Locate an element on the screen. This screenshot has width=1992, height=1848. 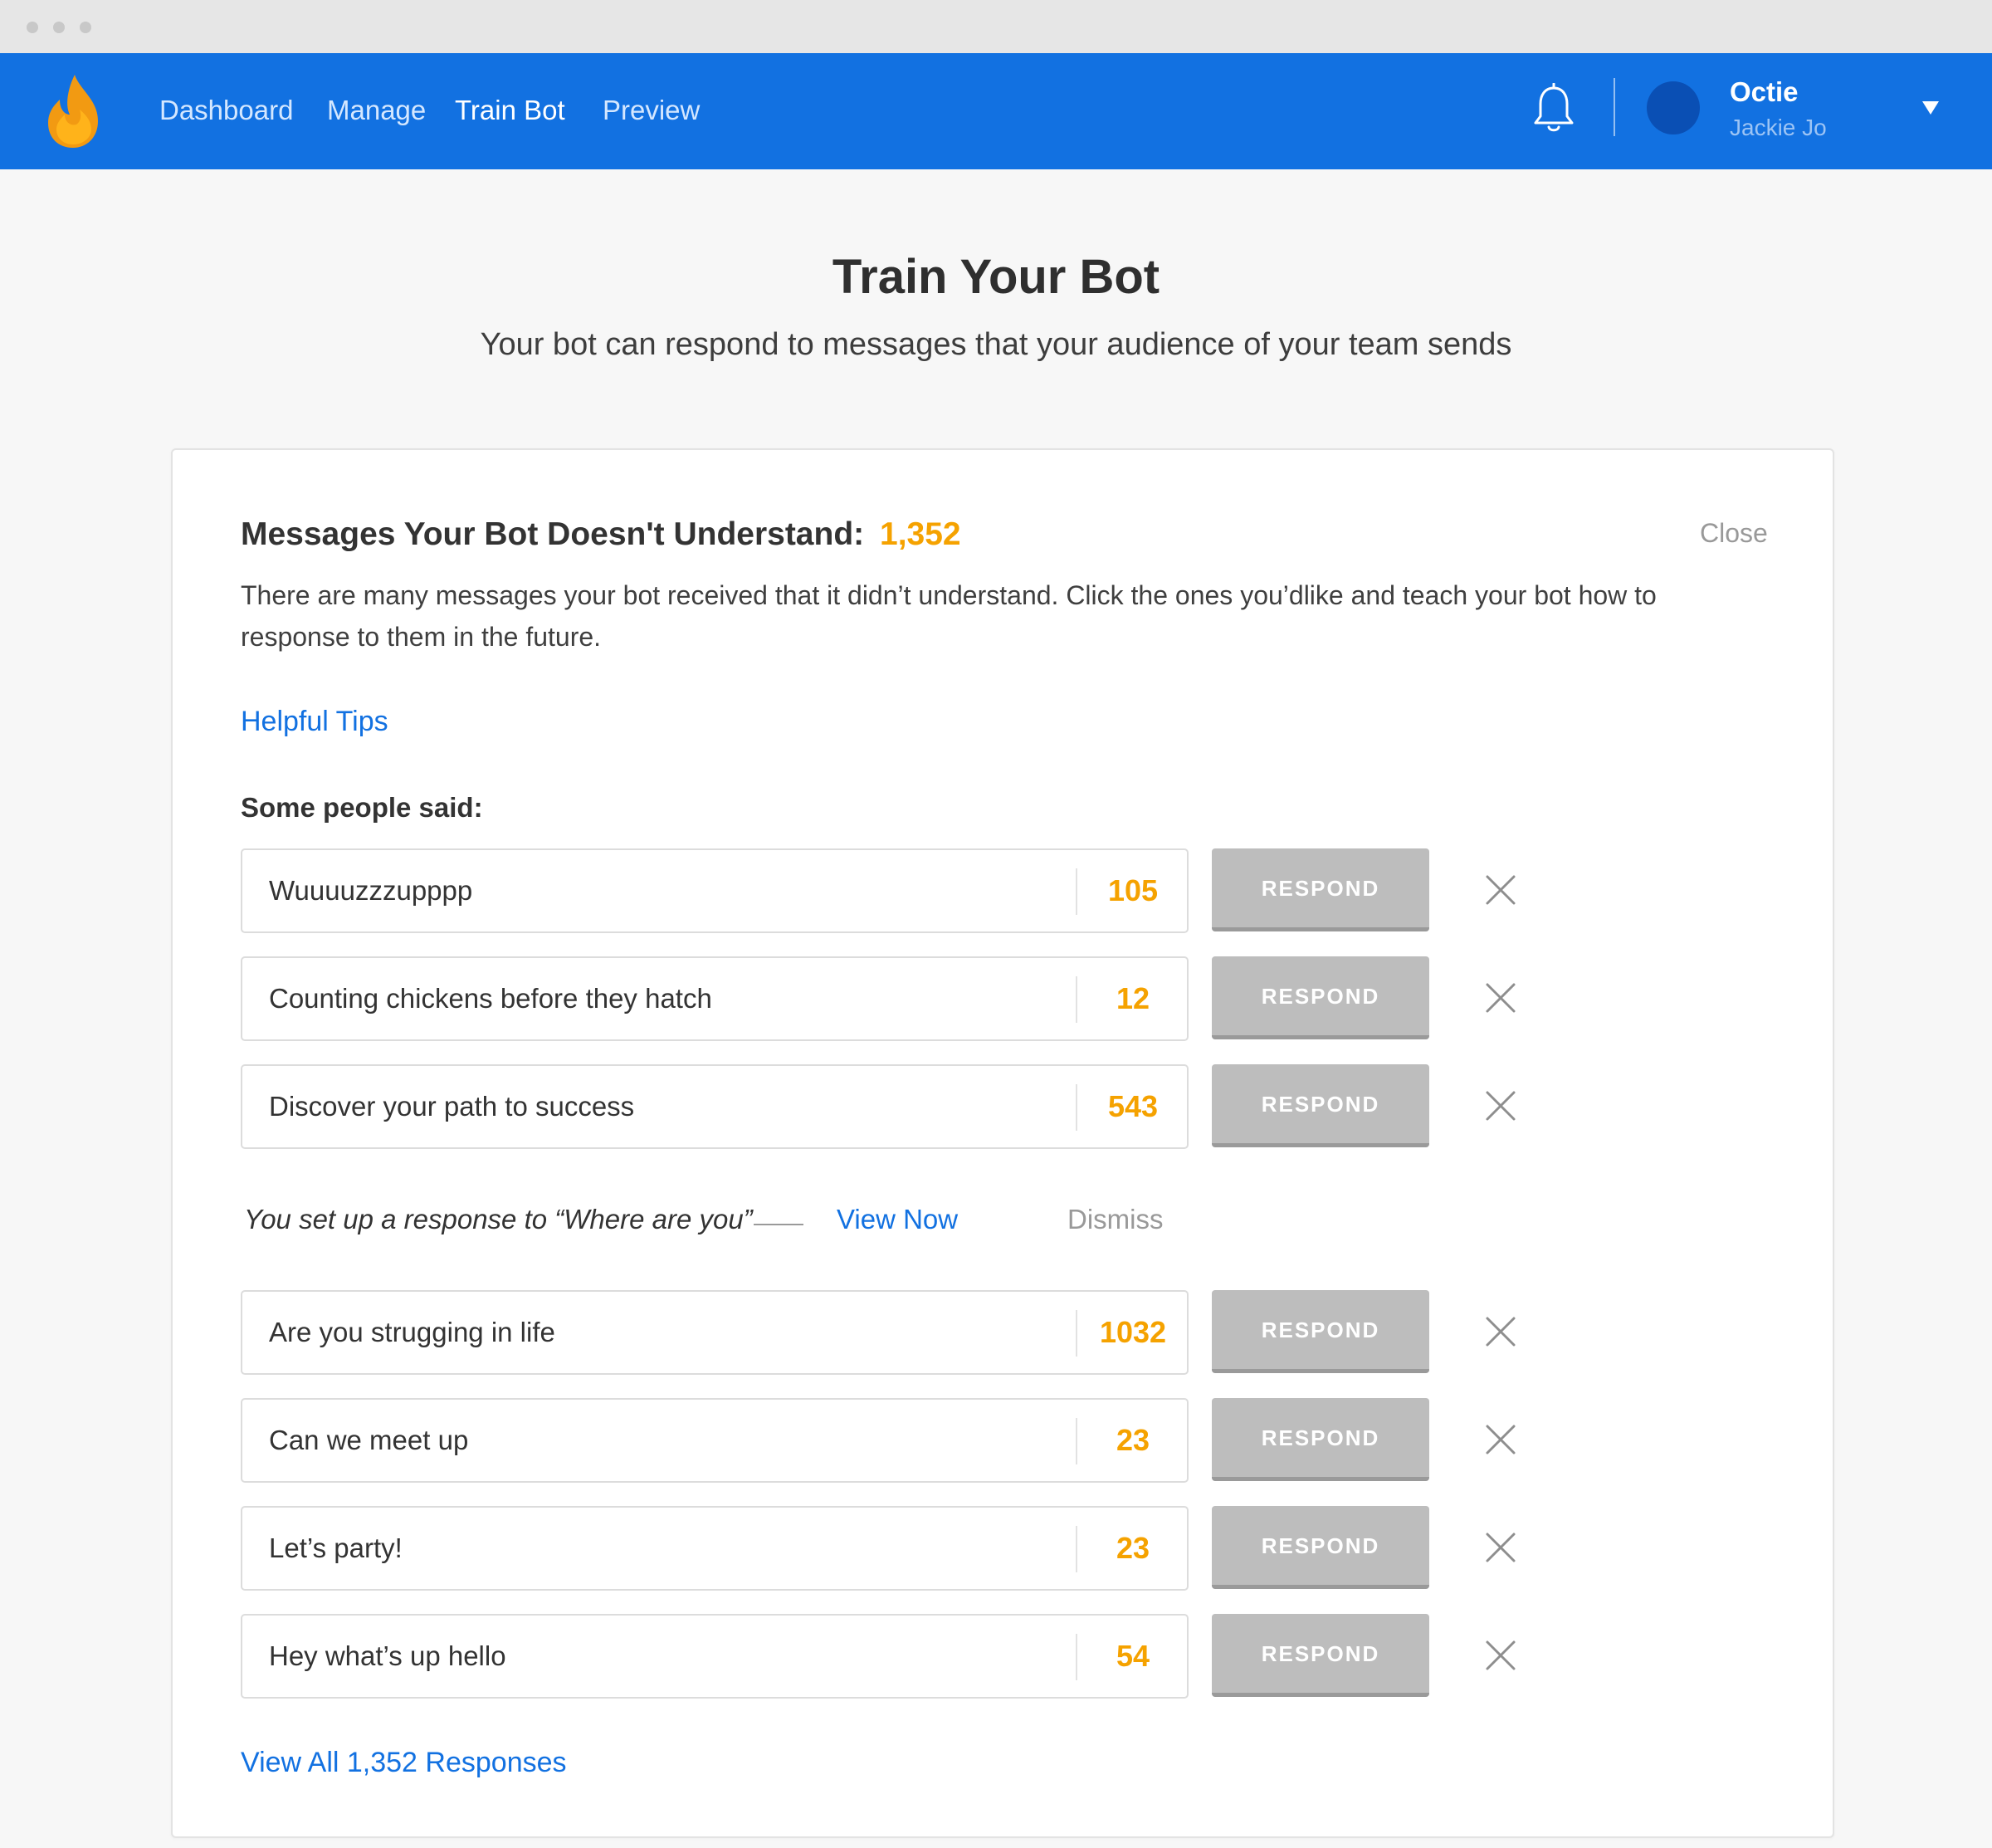
page-title: Train Your Bot is located at coordinates (996, 277).